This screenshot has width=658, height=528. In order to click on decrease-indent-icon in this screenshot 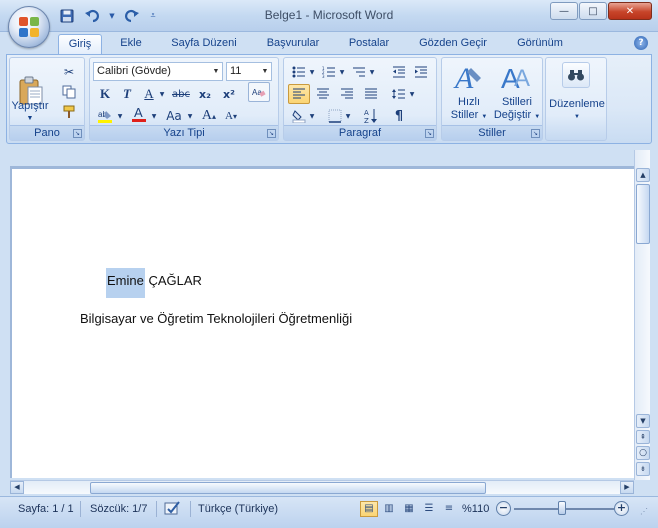, I will do `click(399, 72)`.